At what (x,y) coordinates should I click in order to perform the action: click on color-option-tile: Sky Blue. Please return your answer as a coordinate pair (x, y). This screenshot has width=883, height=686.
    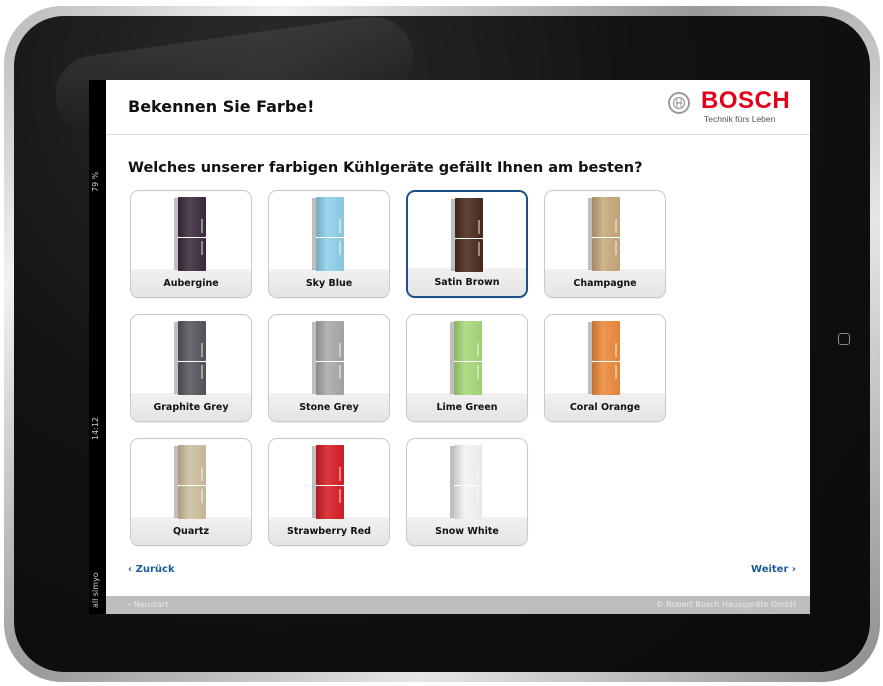
    Looking at the image, I should click on (329, 244).